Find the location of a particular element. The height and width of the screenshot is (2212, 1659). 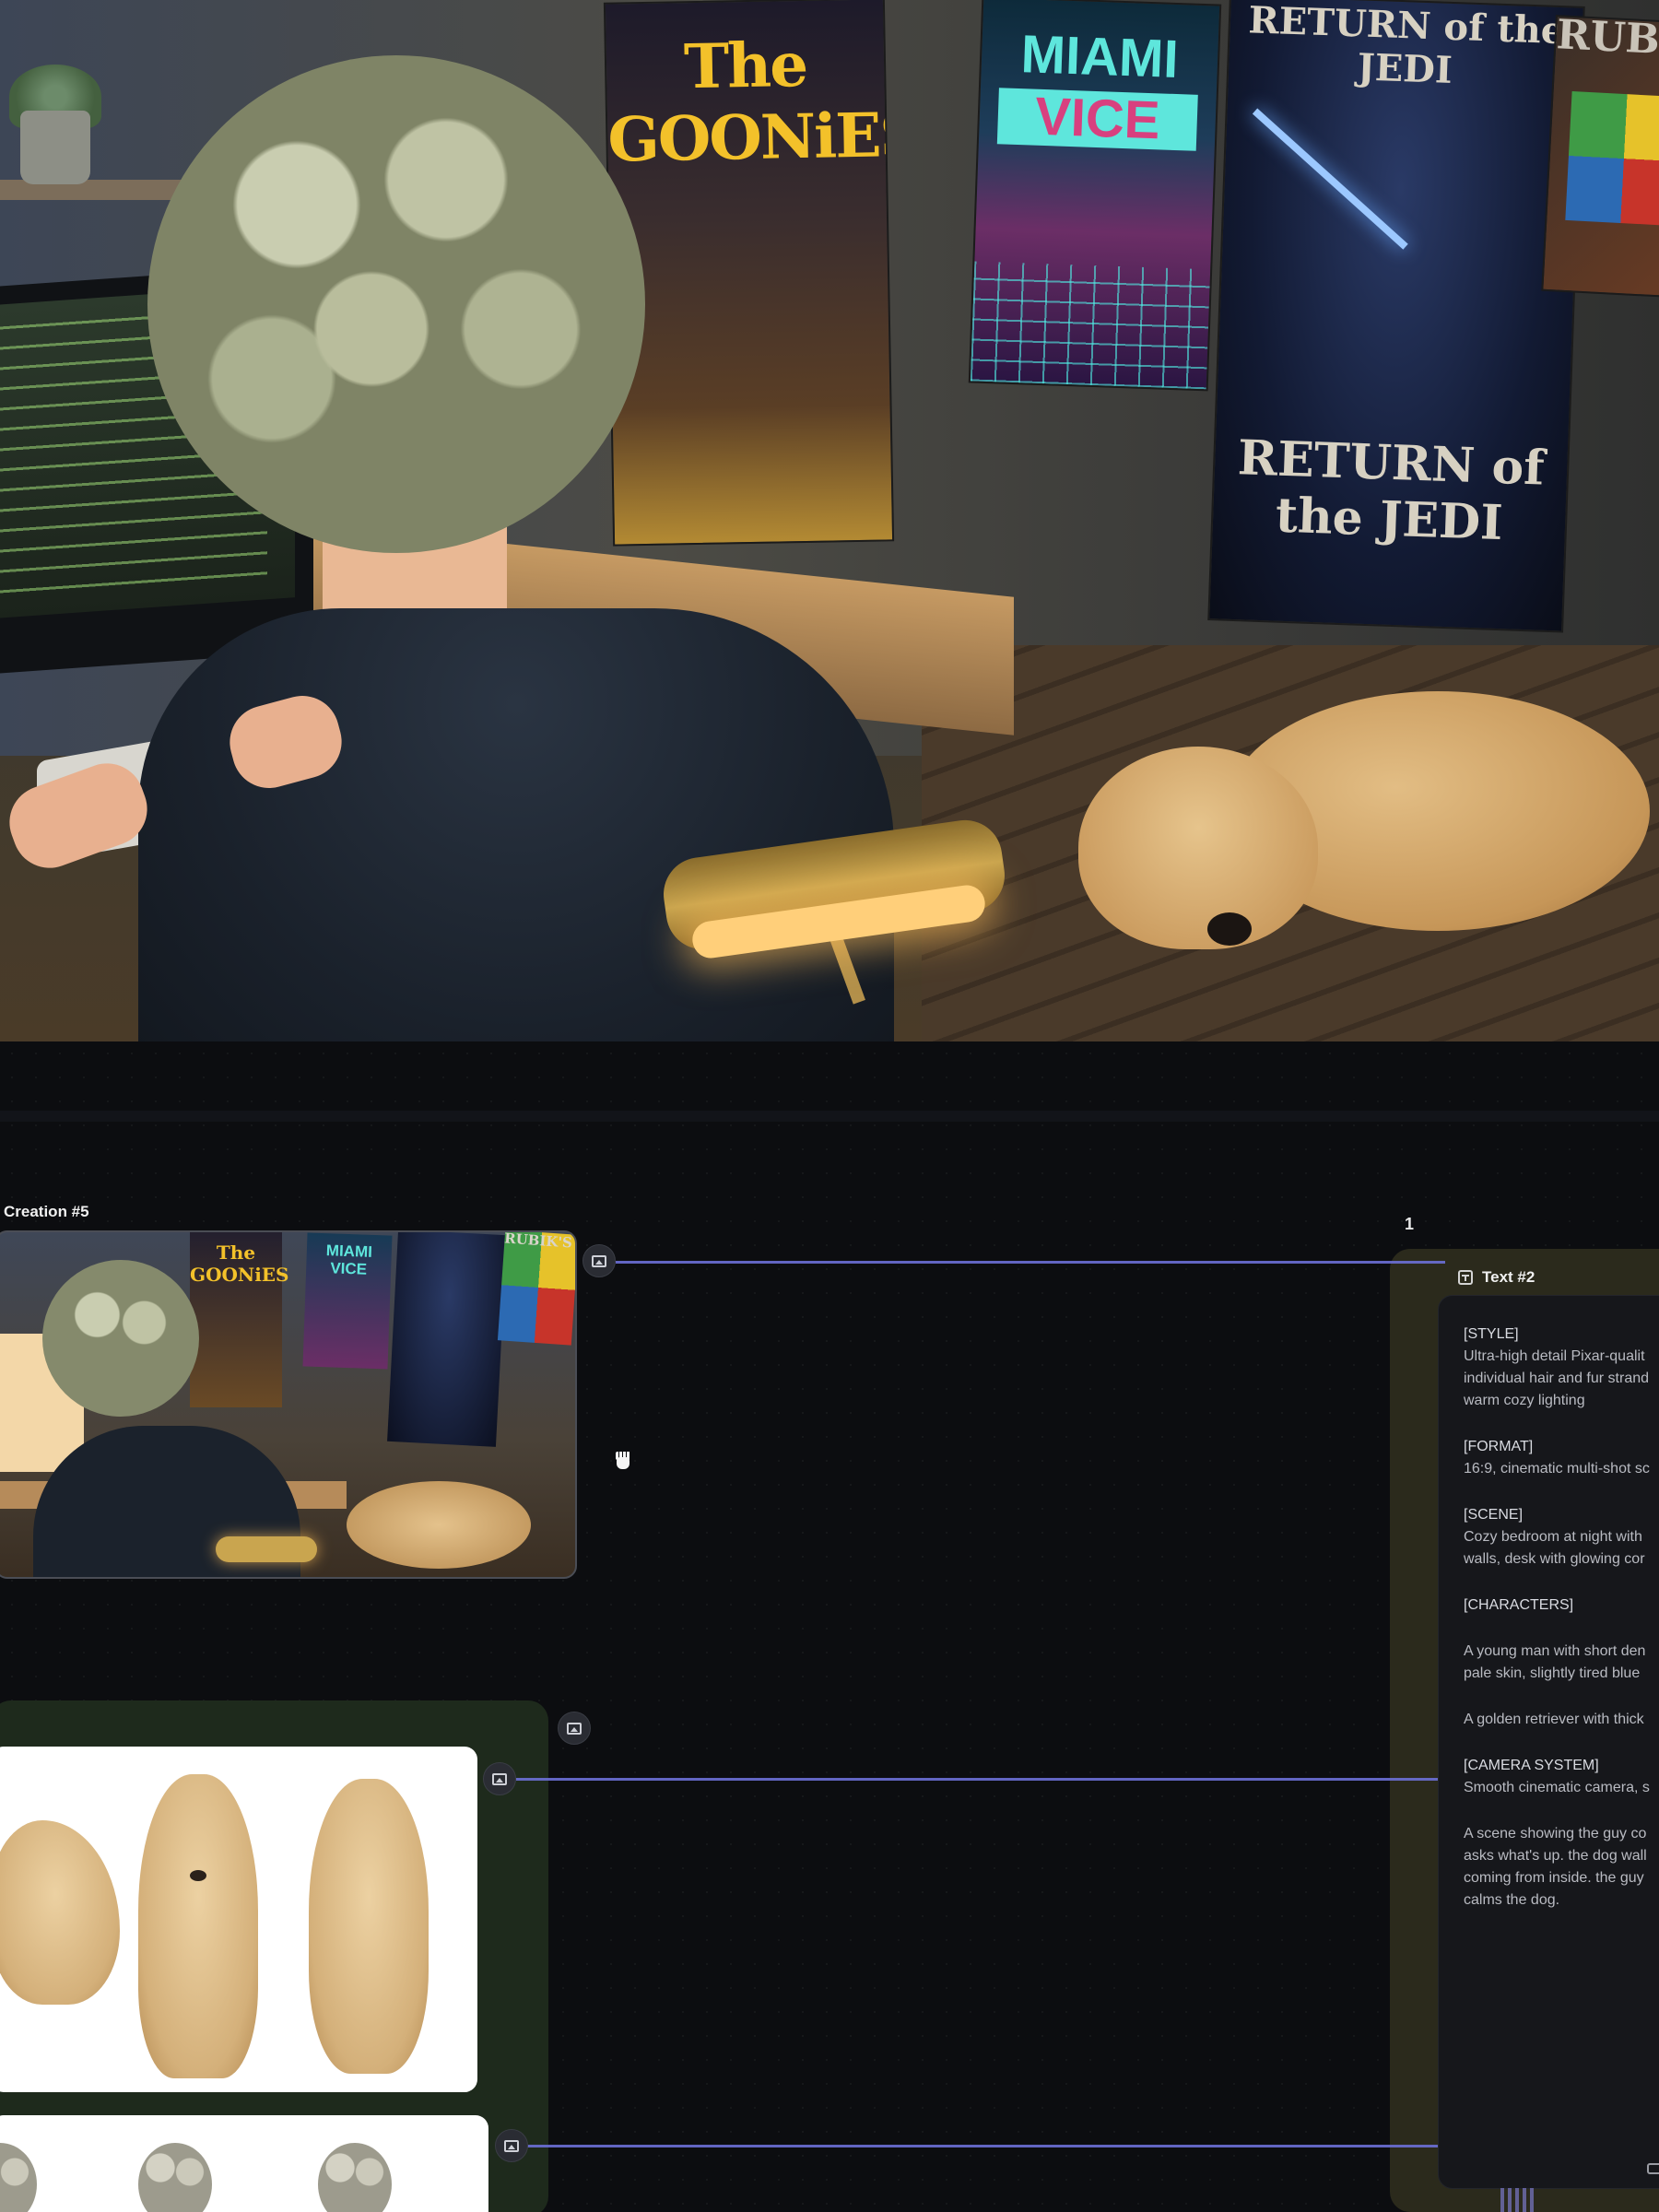

miami-vice-poster: MIAMI VICE is located at coordinates (1095, 196).